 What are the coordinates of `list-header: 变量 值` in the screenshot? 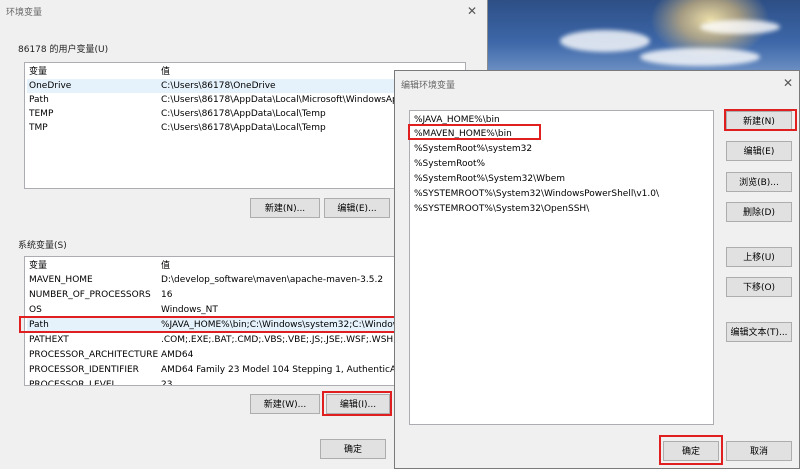 It's located at (216, 266).